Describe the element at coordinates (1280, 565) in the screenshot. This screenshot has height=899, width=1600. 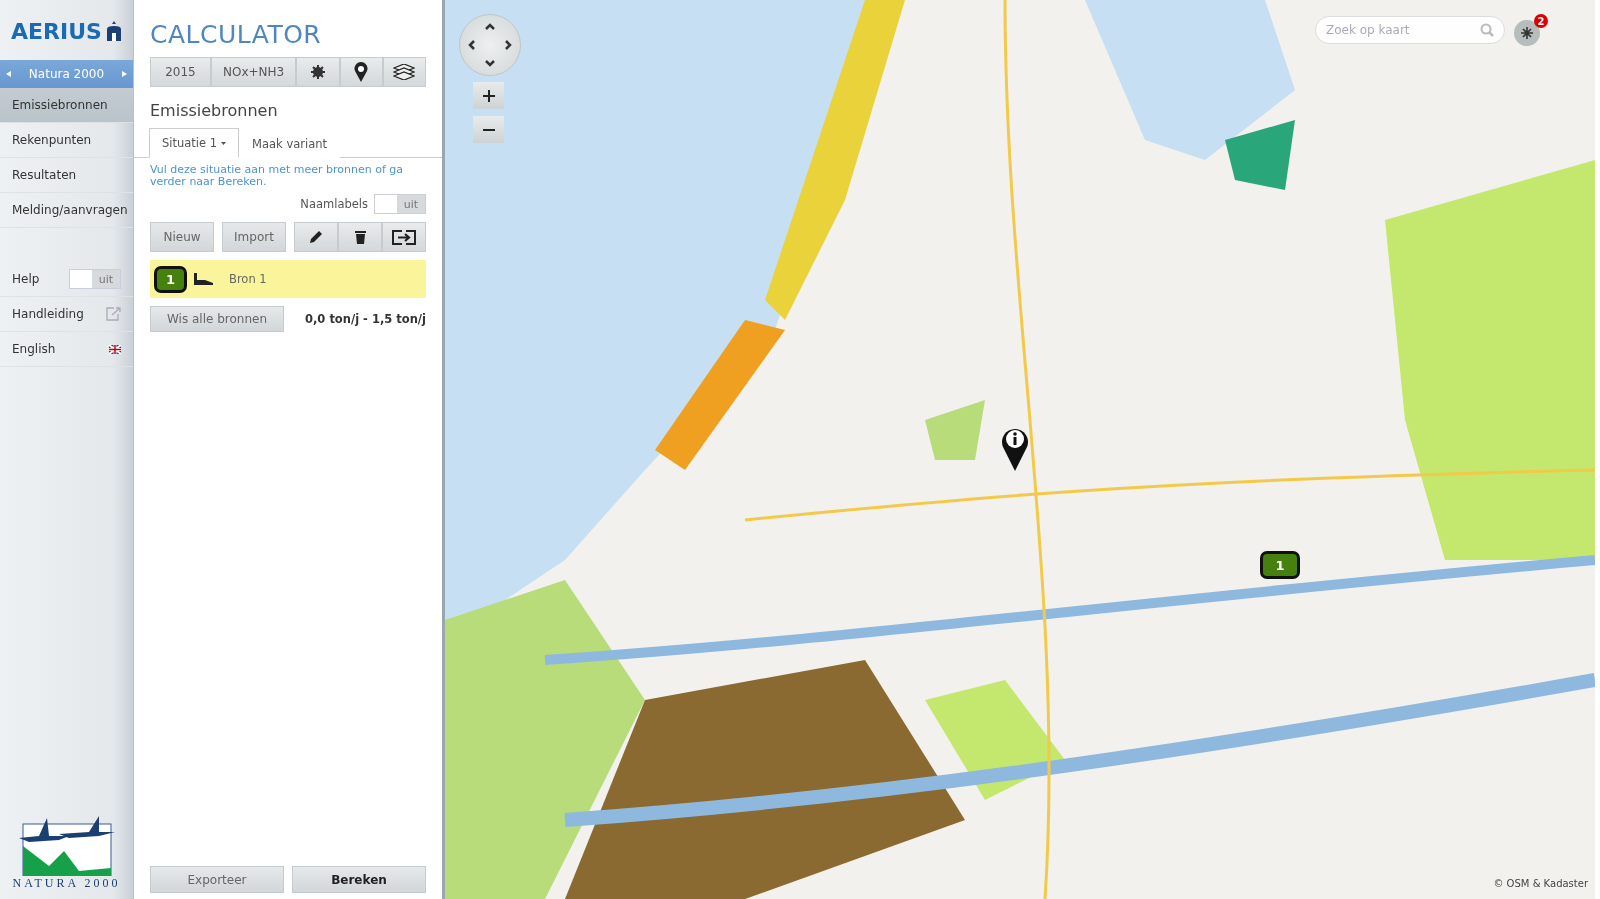
I see `source-marker: 1` at that location.